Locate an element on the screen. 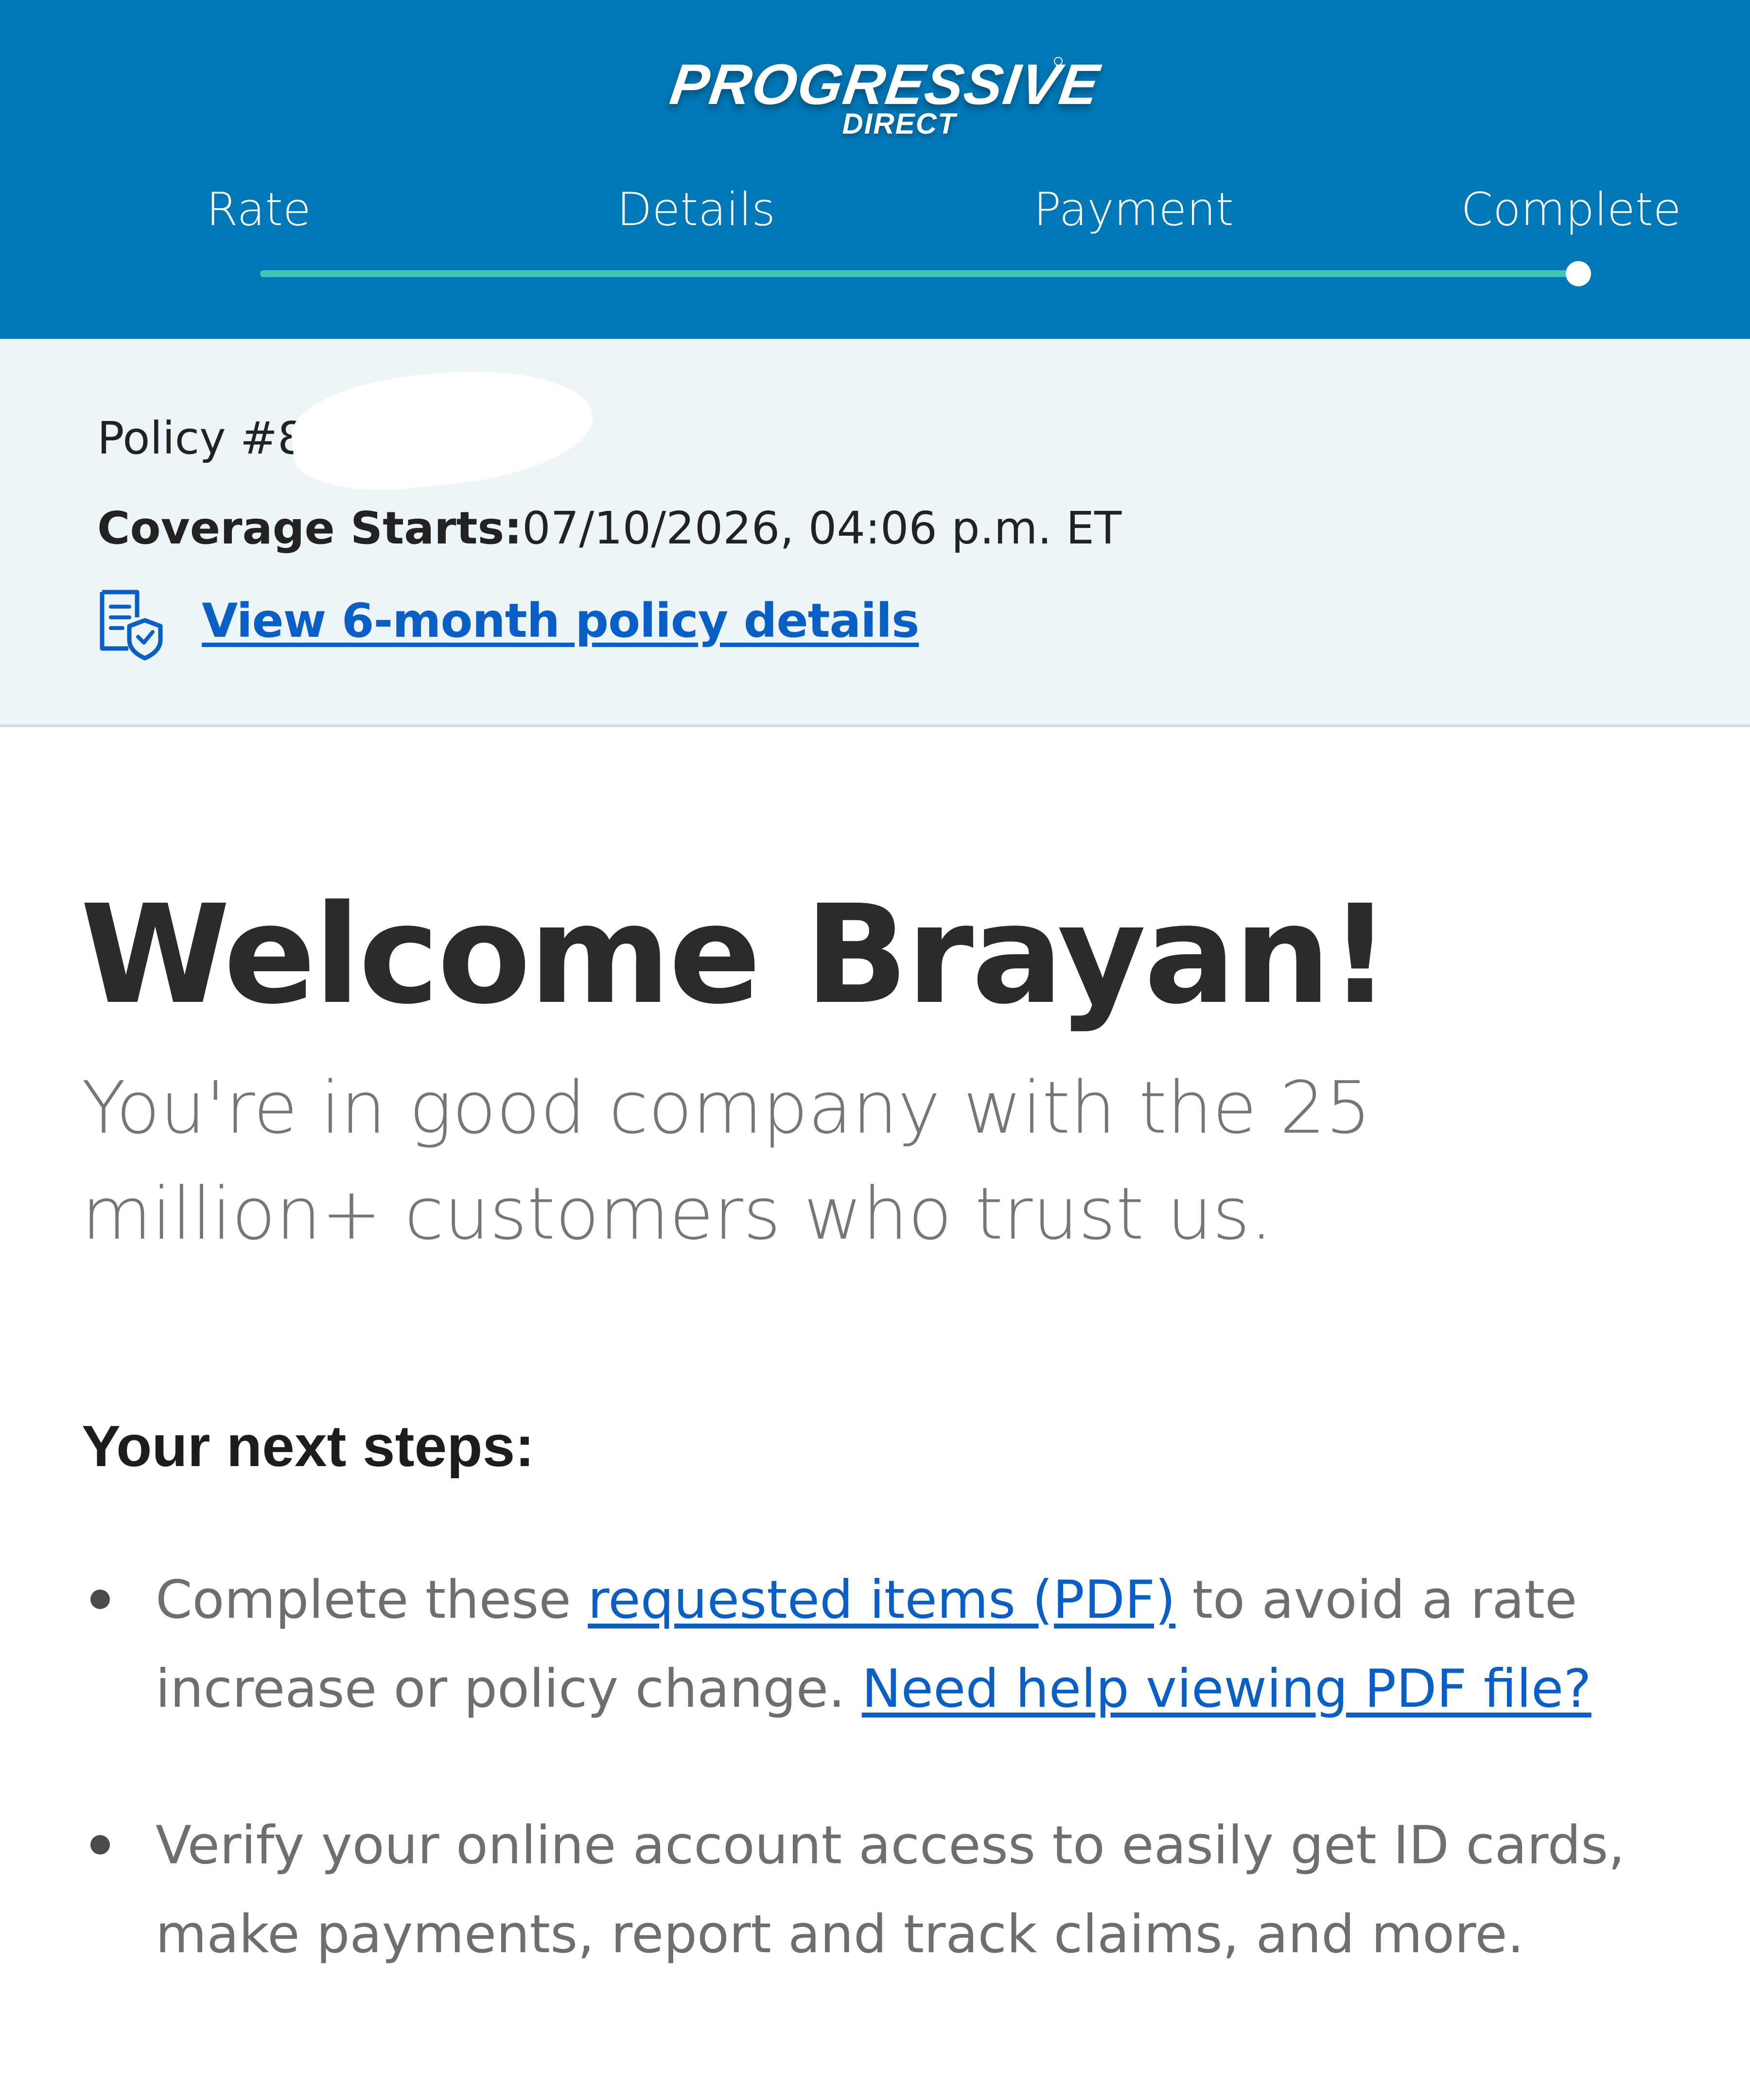 This screenshot has height=2100, width=1750. policy-number-label: Policy # is located at coordinates (187, 438).